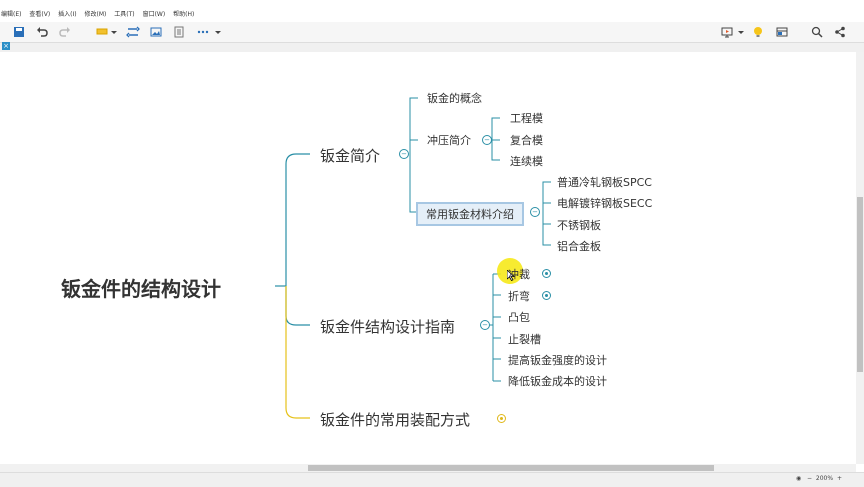  What do you see at coordinates (782, 32) in the screenshot?
I see `panel-icon` at bounding box center [782, 32].